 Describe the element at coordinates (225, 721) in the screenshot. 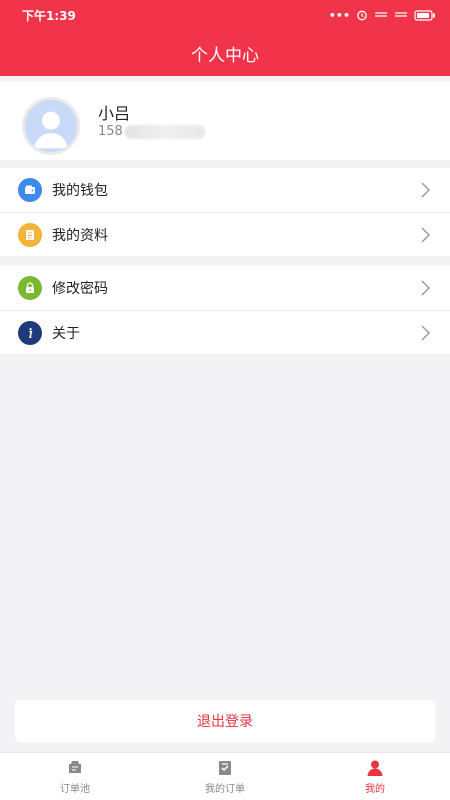

I see `logout-button: 退出登录` at that location.